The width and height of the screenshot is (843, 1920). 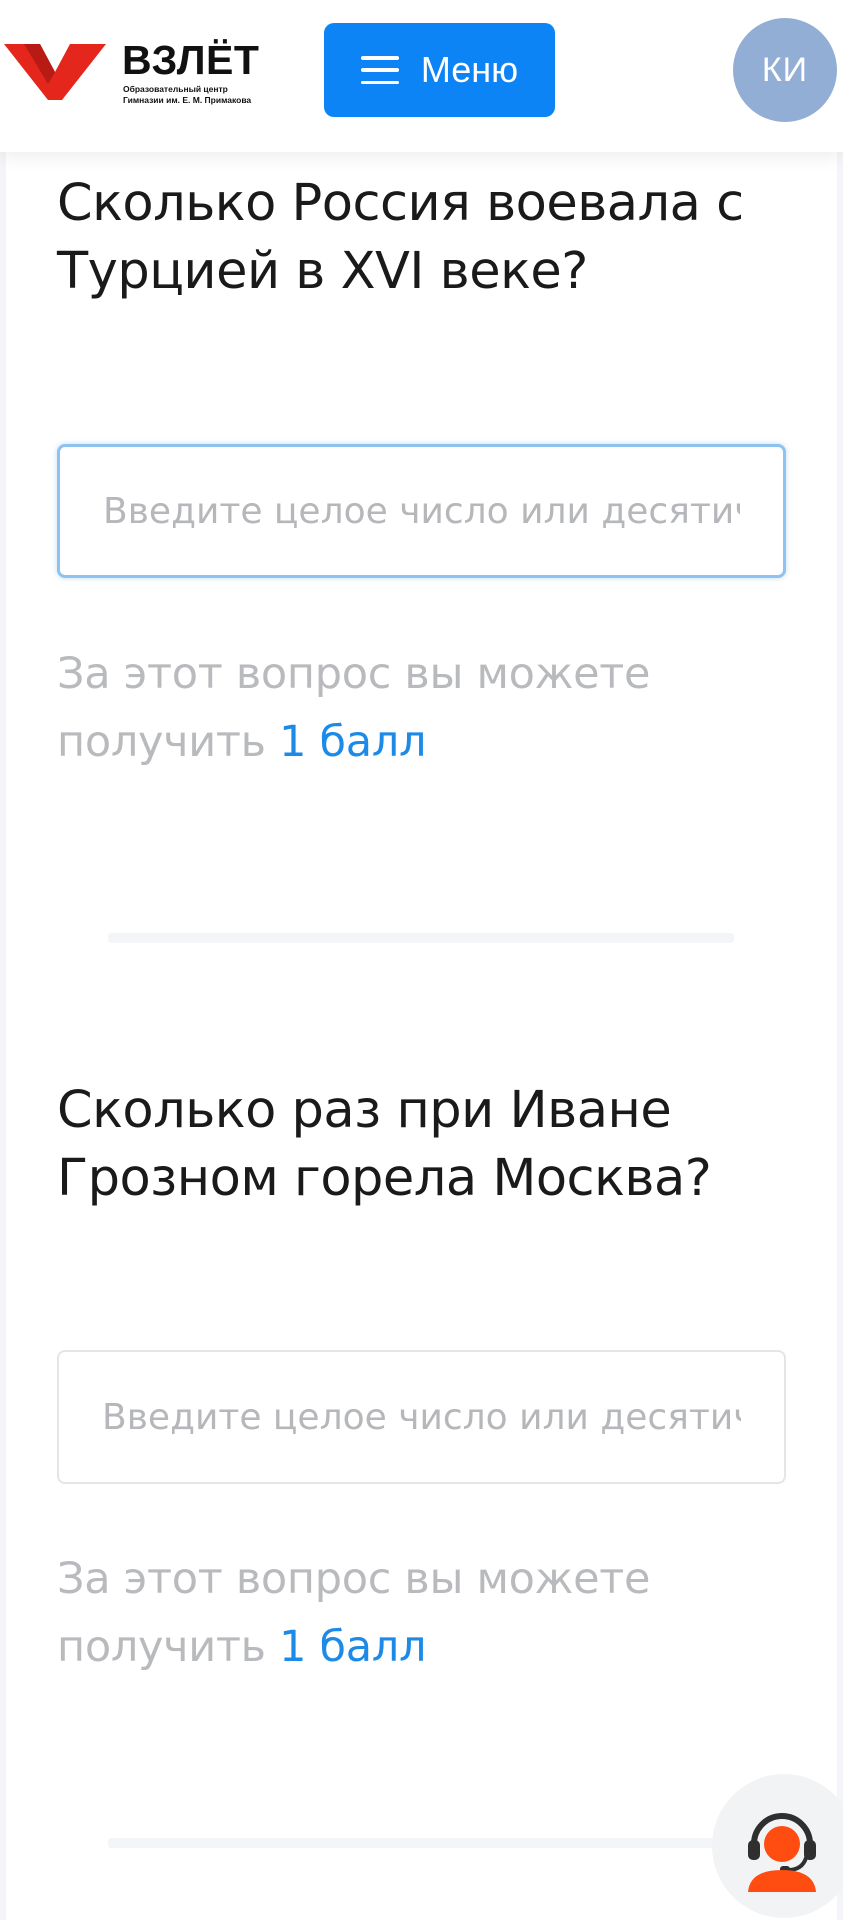 I want to click on question-1-points-line2: получить 1 балл, so click(x=427, y=742).